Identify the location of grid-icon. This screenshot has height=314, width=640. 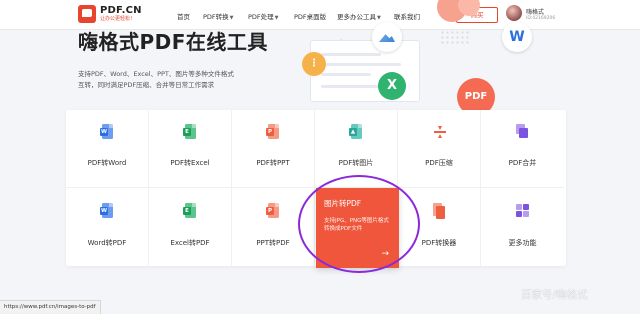
(522, 211).